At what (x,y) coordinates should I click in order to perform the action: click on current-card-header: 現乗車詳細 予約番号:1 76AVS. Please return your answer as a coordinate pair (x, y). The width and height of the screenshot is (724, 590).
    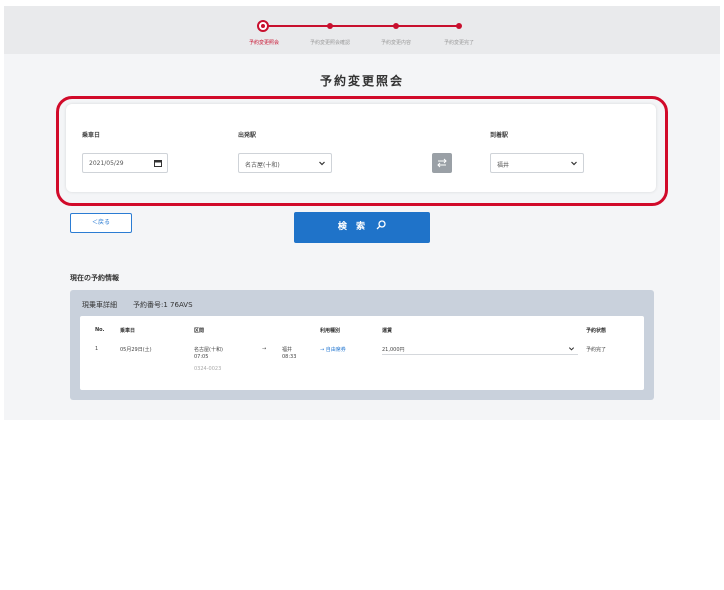
    Looking at the image, I should click on (137, 305).